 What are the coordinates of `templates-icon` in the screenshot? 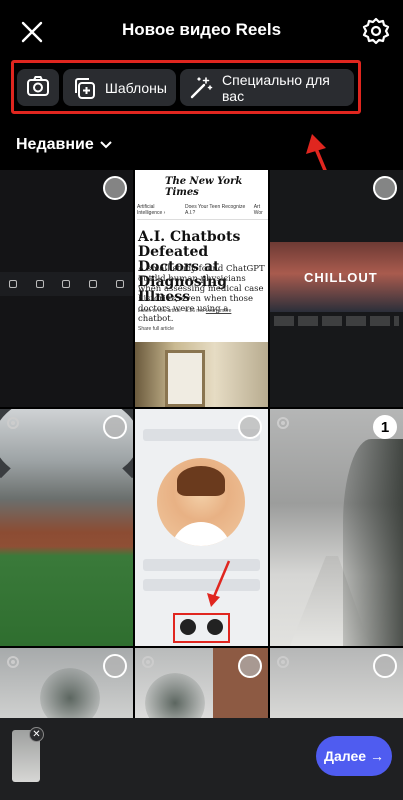 It's located at (84, 88).